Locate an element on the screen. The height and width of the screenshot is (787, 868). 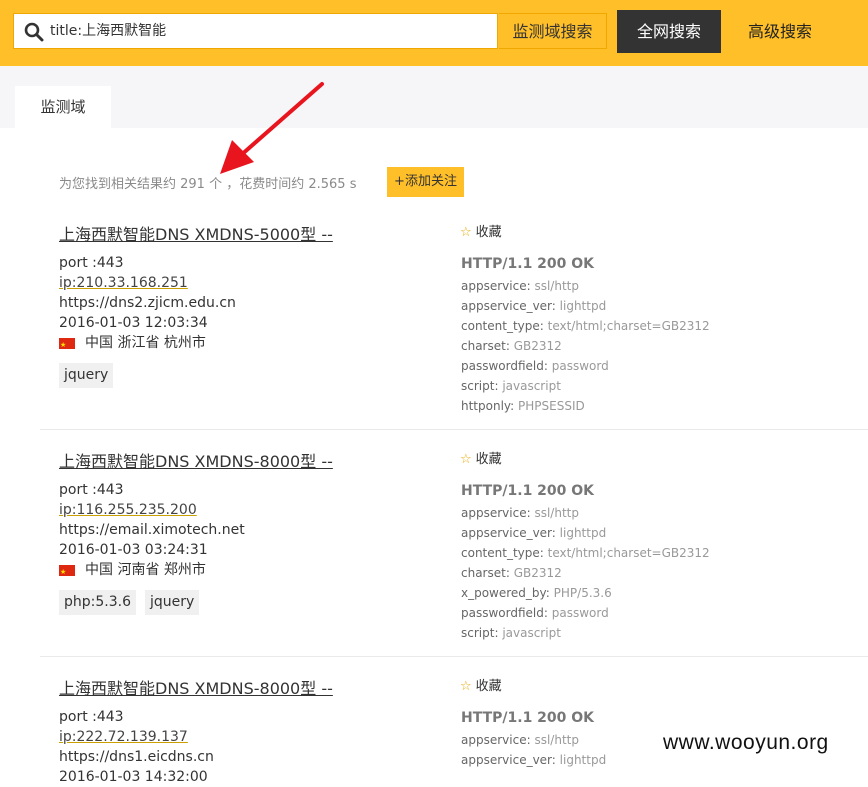
advanced-search-link: 高级搜索 is located at coordinates (780, 31).